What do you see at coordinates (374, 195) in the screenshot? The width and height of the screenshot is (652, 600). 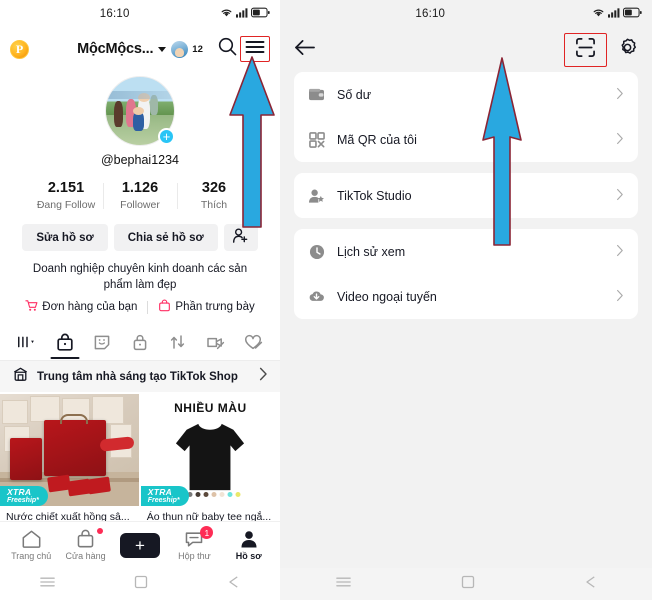 I see `menu-item-label: TikTok Studio` at bounding box center [374, 195].